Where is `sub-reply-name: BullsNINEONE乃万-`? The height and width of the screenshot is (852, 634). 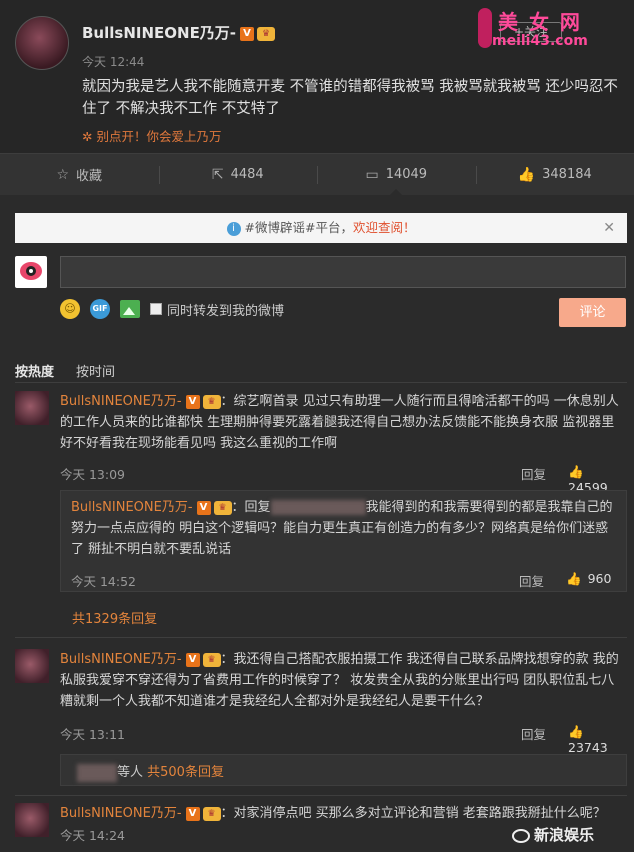
sub-reply-name: BullsNINEONE乃万- is located at coordinates (132, 507).